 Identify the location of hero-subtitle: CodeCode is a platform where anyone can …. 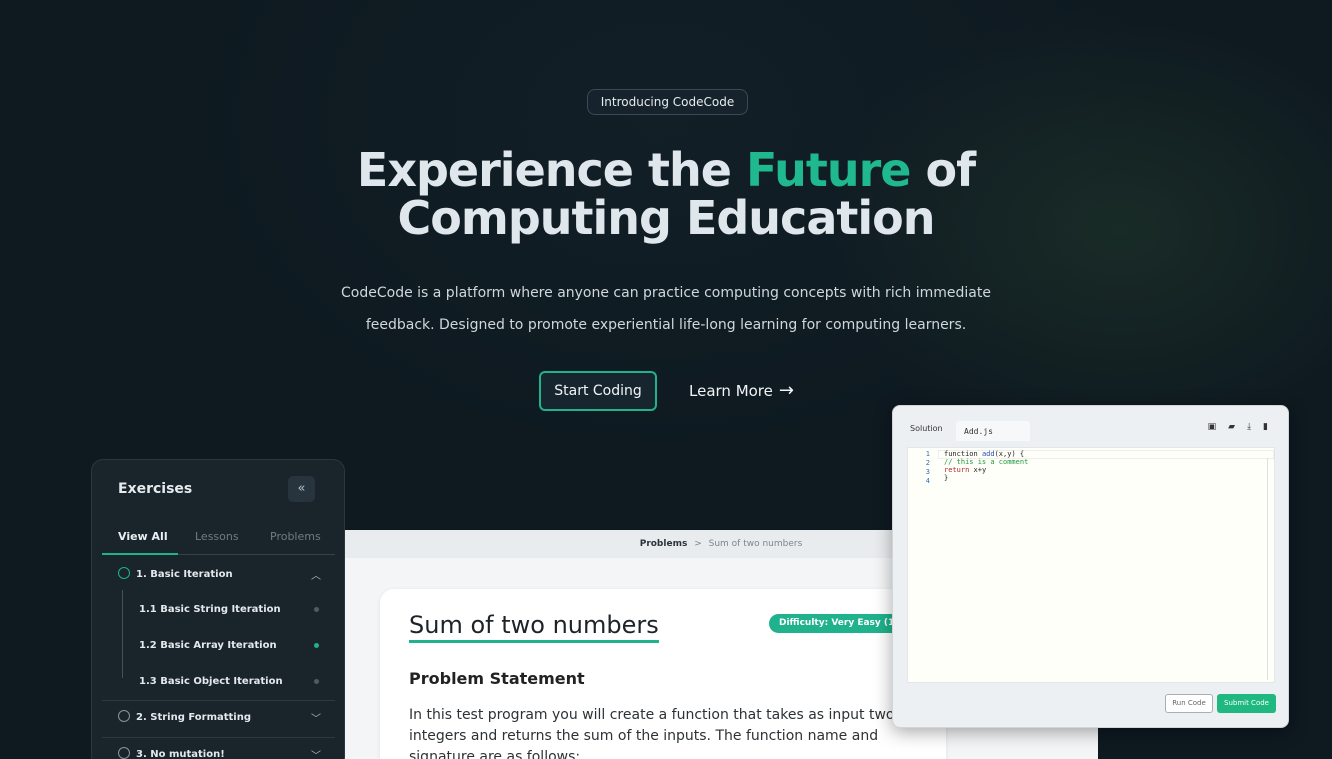
(666, 309).